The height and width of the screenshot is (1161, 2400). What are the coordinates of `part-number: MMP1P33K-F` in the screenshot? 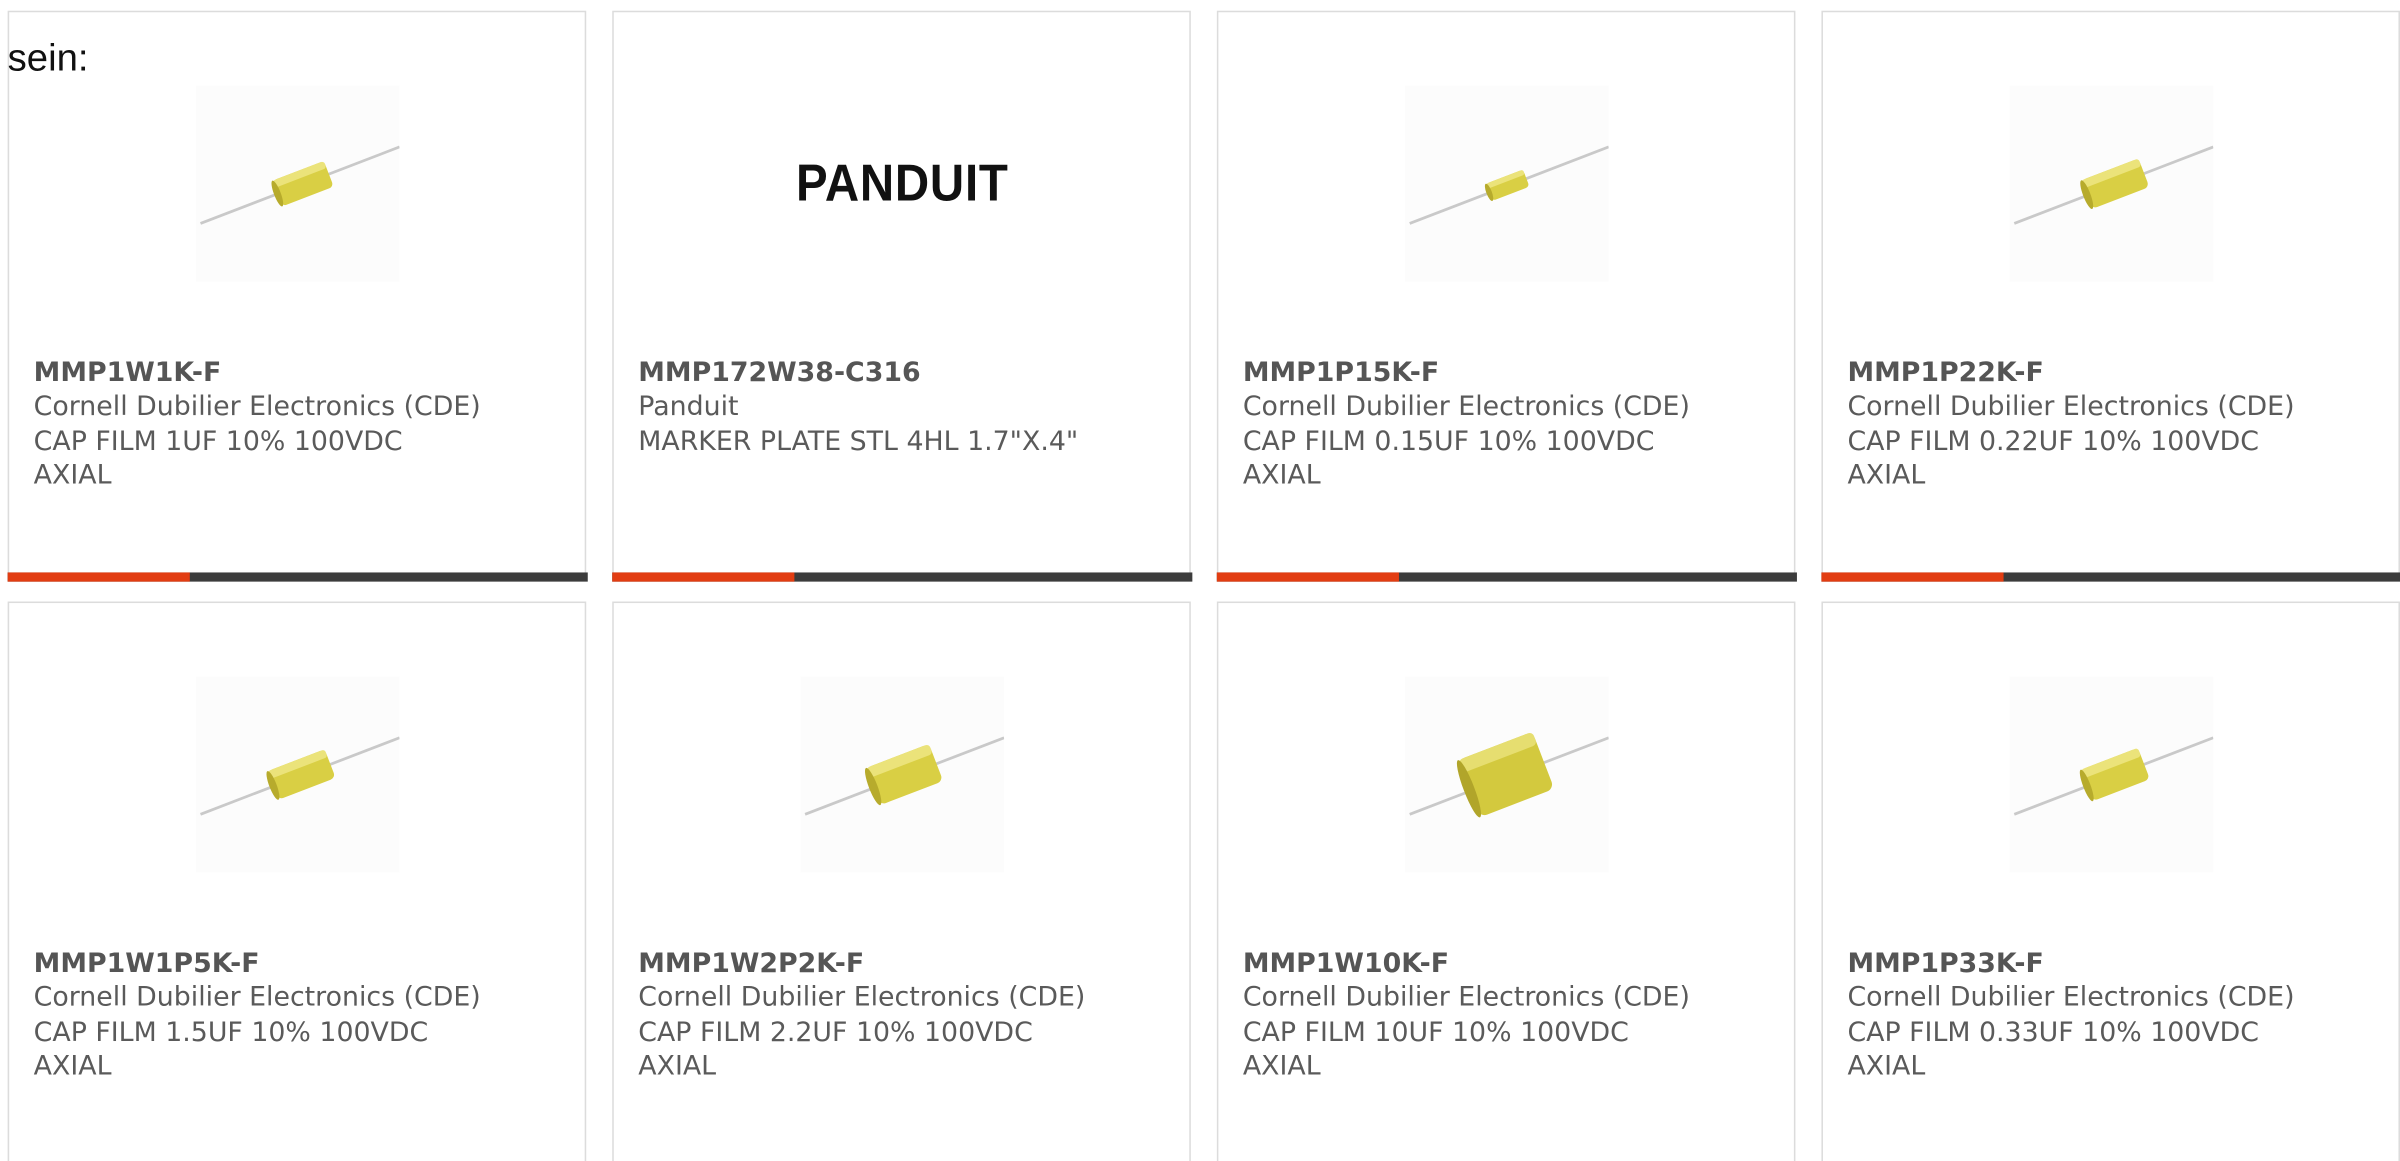 It's located at (2116, 964).